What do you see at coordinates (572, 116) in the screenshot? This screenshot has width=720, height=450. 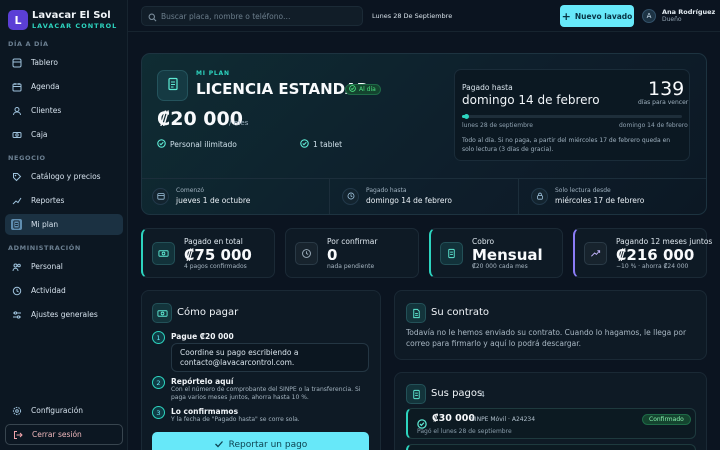 I see `progress-bar` at bounding box center [572, 116].